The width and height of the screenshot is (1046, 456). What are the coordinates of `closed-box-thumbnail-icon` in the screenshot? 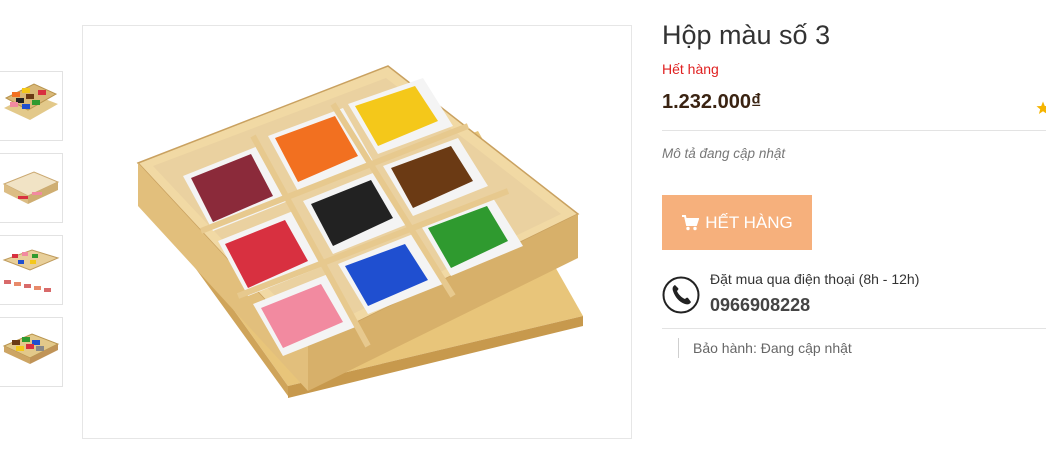 It's located at (31, 187).